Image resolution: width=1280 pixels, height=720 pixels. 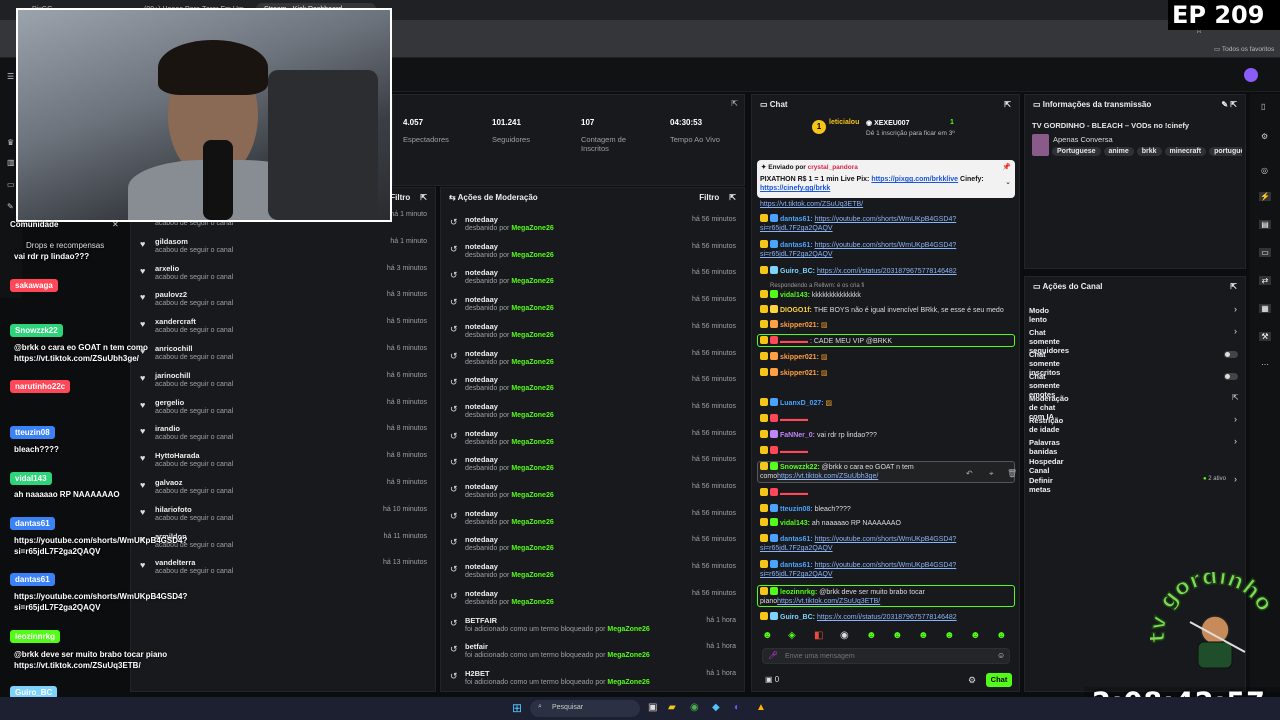 What do you see at coordinates (797, 310) in the screenshot?
I see `chat-username: DIOGO1f:` at bounding box center [797, 310].